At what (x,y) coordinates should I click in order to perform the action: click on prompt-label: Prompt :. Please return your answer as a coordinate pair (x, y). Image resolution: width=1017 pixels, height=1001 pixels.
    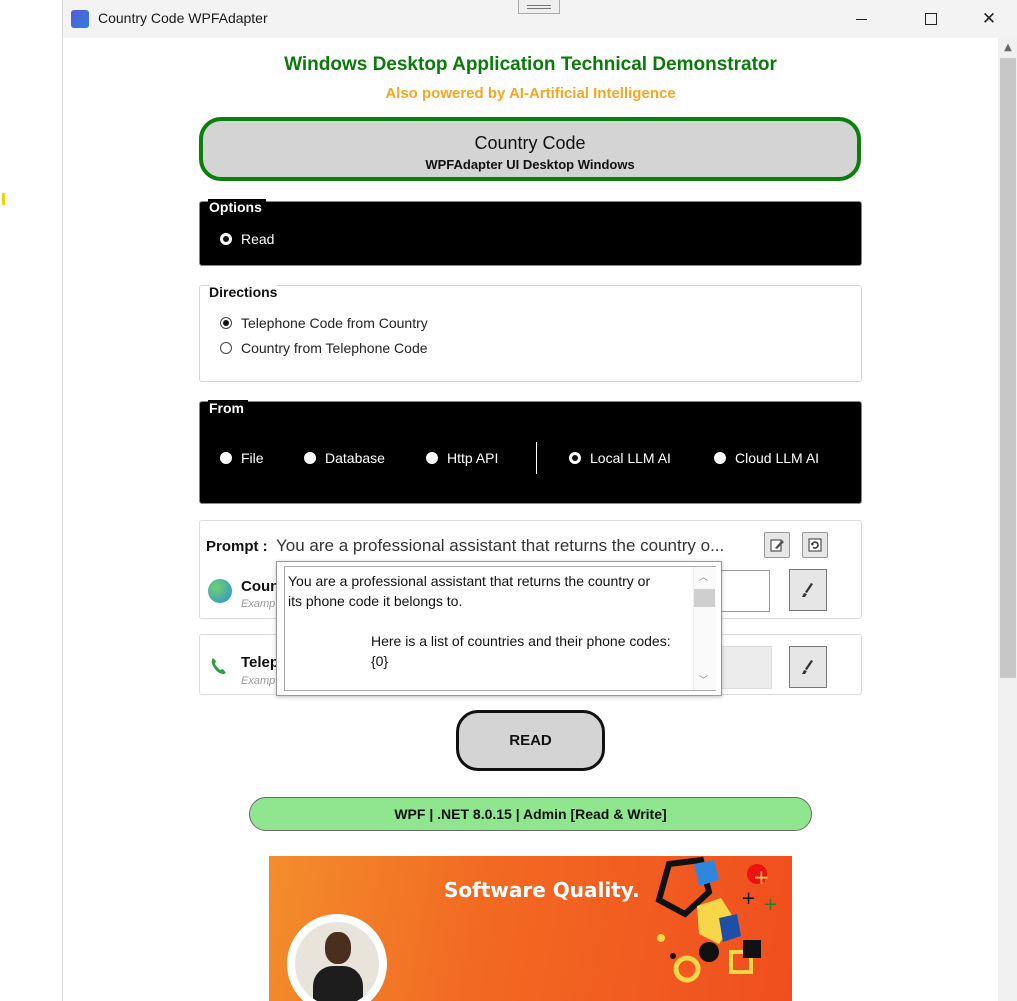
    Looking at the image, I should click on (237, 546).